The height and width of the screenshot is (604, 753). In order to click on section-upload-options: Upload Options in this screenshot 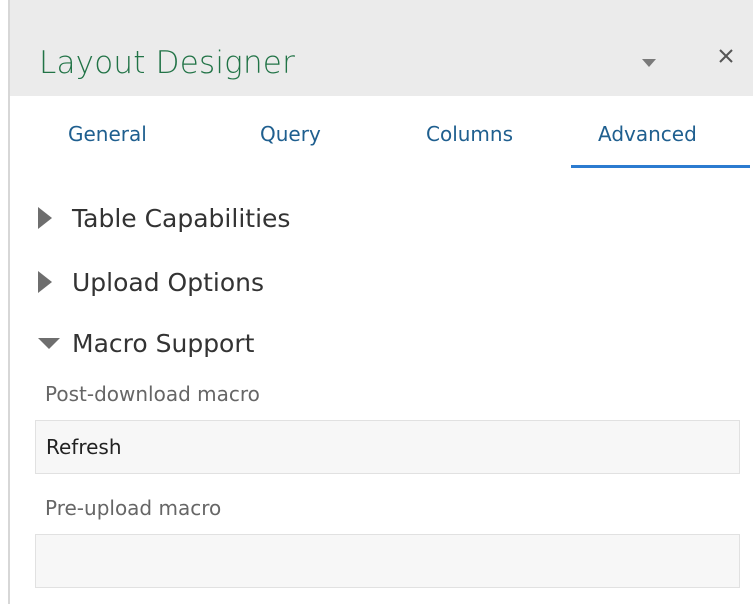, I will do `click(151, 282)`.